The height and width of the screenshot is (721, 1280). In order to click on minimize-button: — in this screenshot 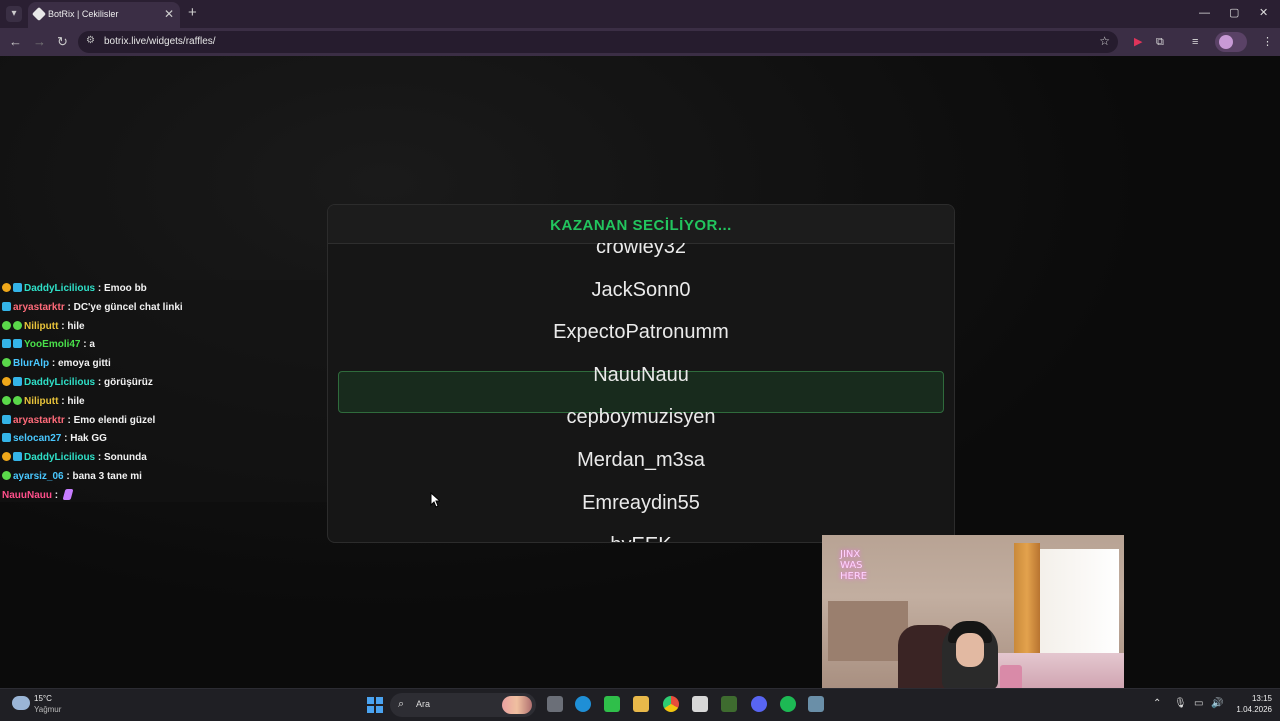, I will do `click(1204, 13)`.